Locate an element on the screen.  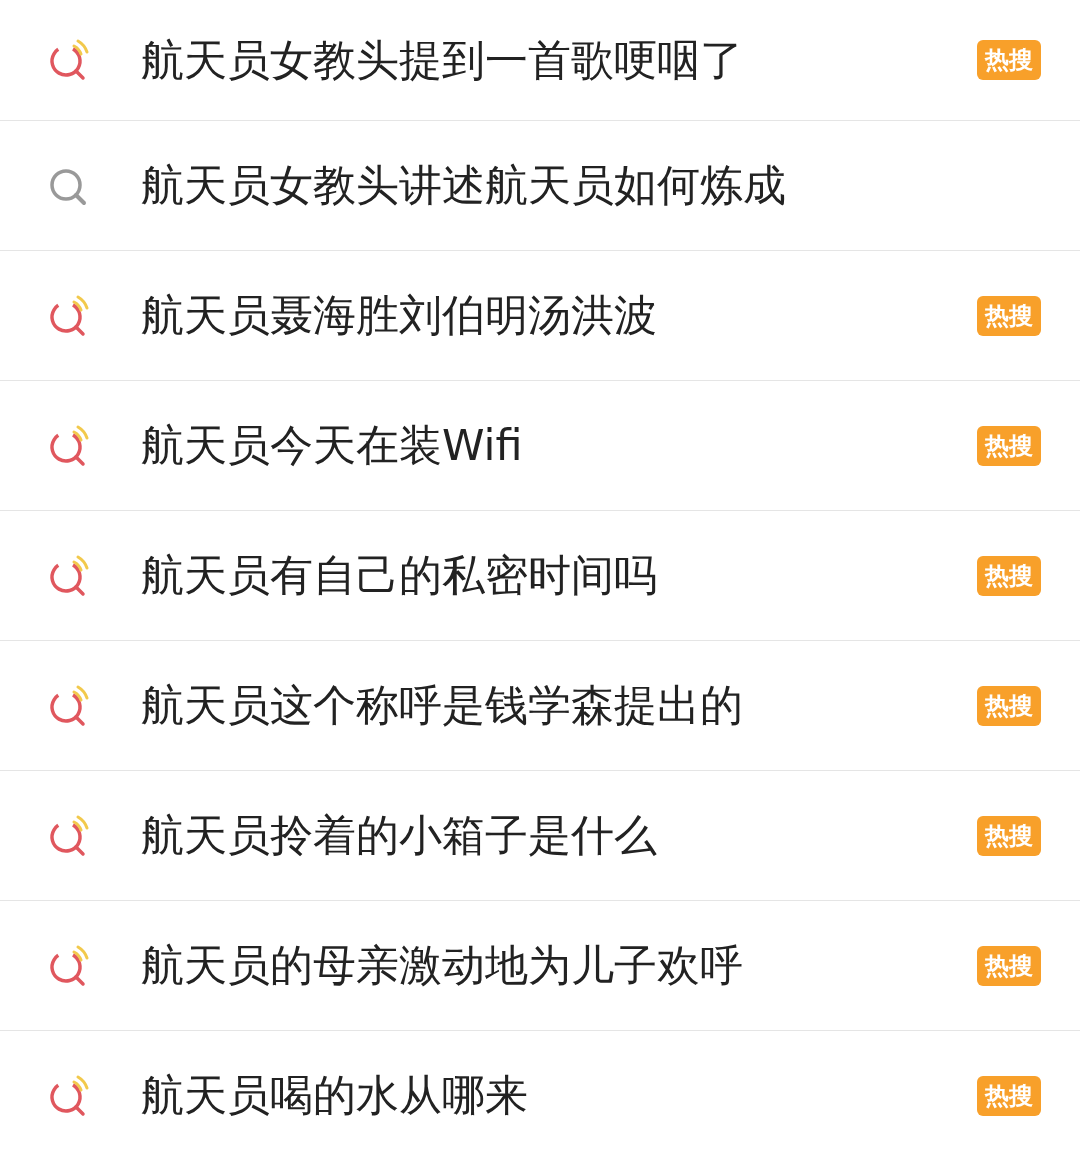
suggestion-text: 航天员聂海胜刘伯明汤洪波 is located at coordinates (559, 315).